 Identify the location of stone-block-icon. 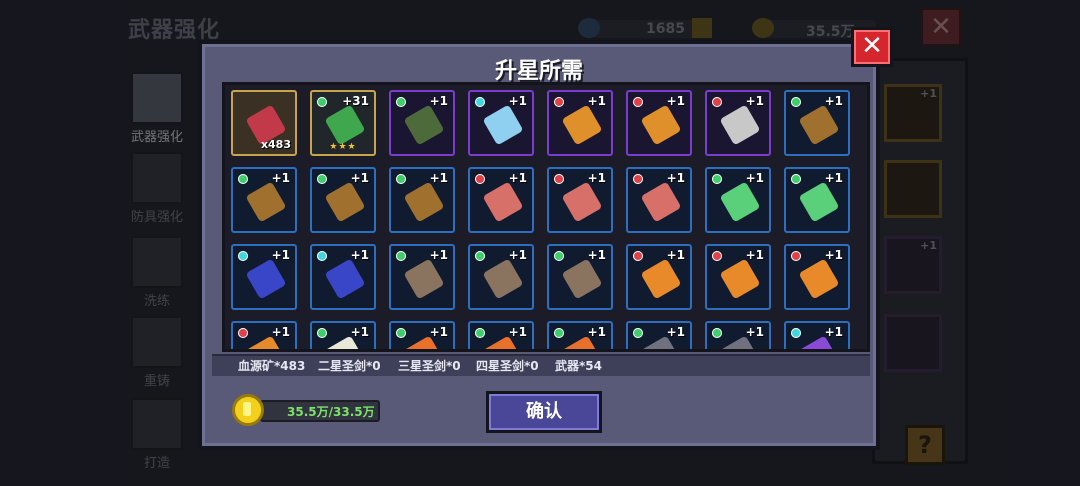
(582, 279).